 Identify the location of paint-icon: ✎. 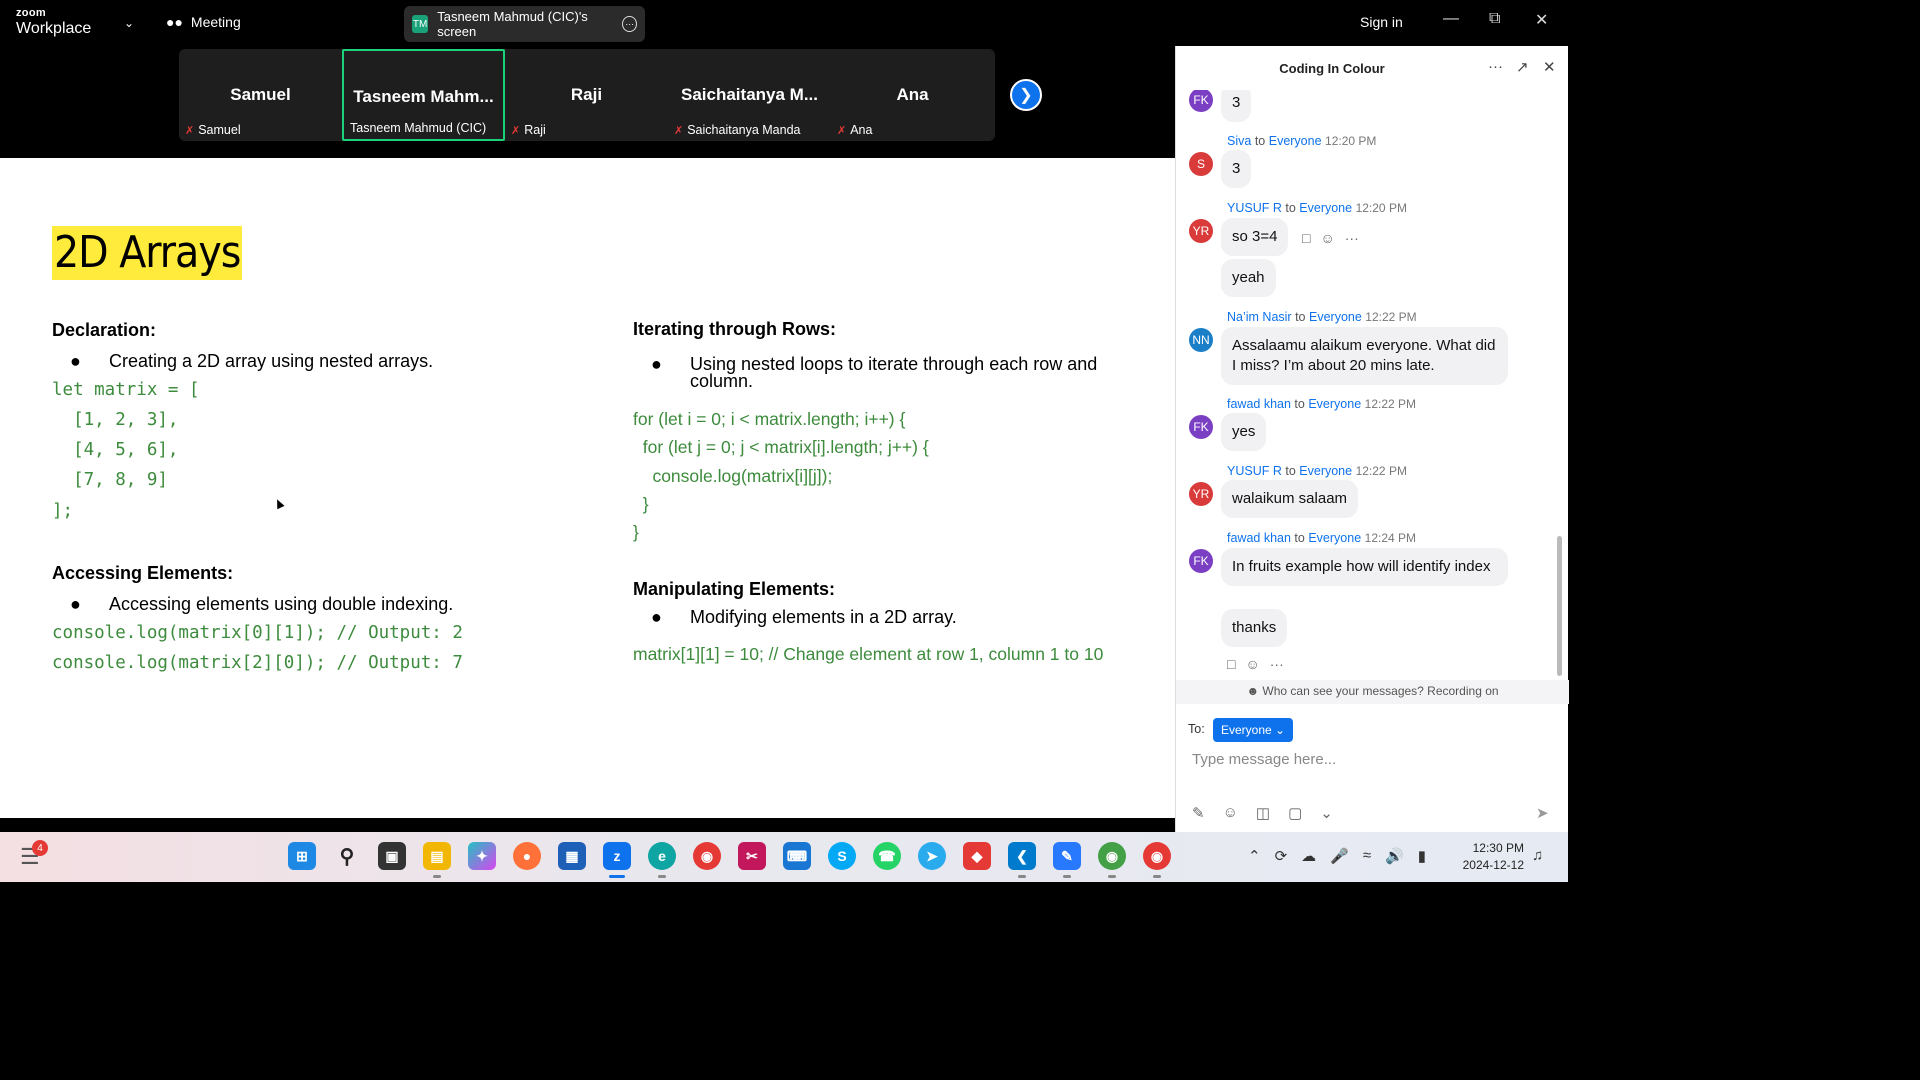
(1067, 860).